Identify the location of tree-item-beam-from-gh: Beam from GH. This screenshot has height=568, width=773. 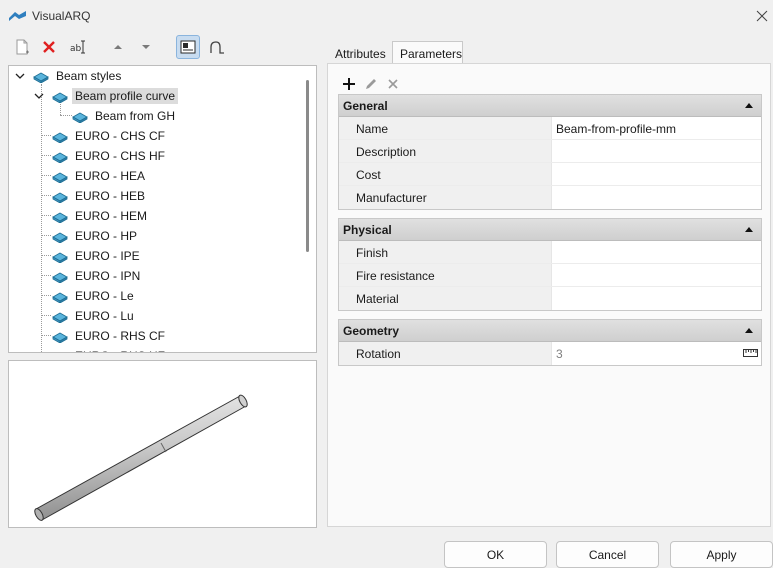
(125, 116).